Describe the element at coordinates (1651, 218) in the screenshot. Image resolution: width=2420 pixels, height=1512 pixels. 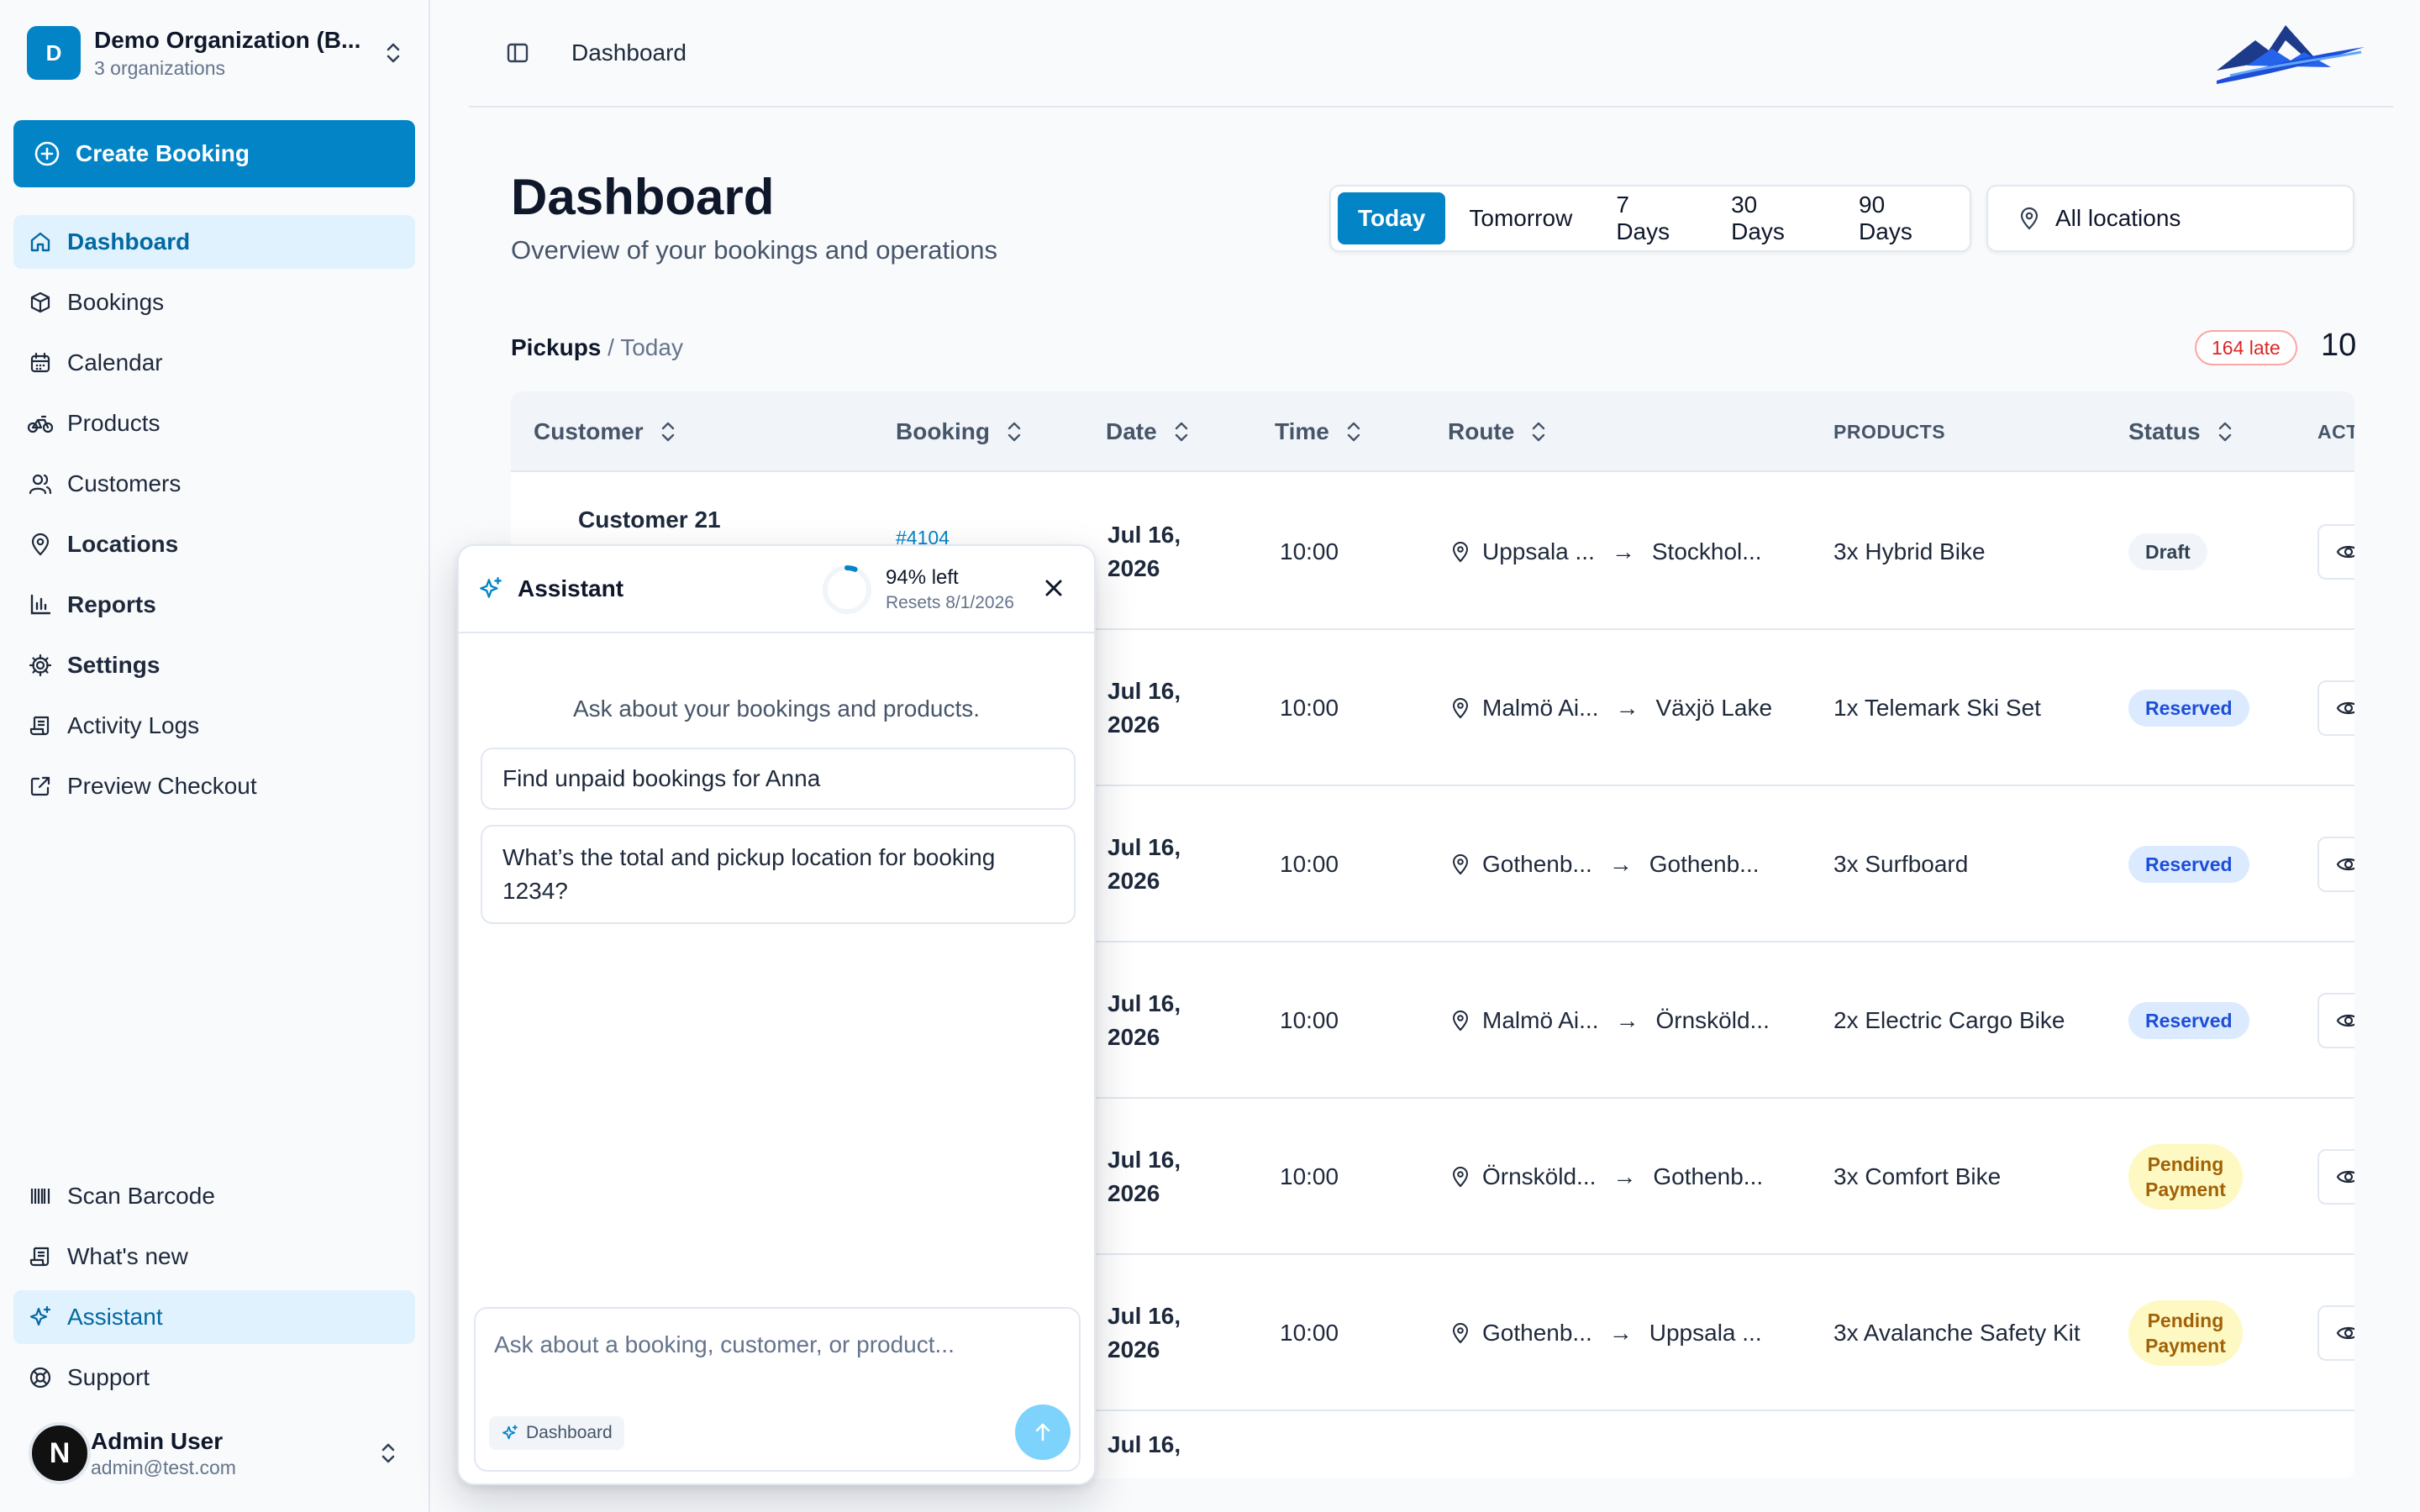
I see `range-7-days-button: 7 Days` at that location.